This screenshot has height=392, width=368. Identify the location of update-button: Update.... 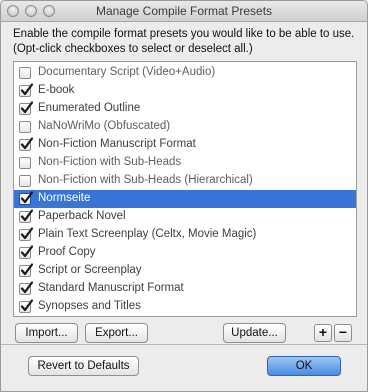
(254, 333).